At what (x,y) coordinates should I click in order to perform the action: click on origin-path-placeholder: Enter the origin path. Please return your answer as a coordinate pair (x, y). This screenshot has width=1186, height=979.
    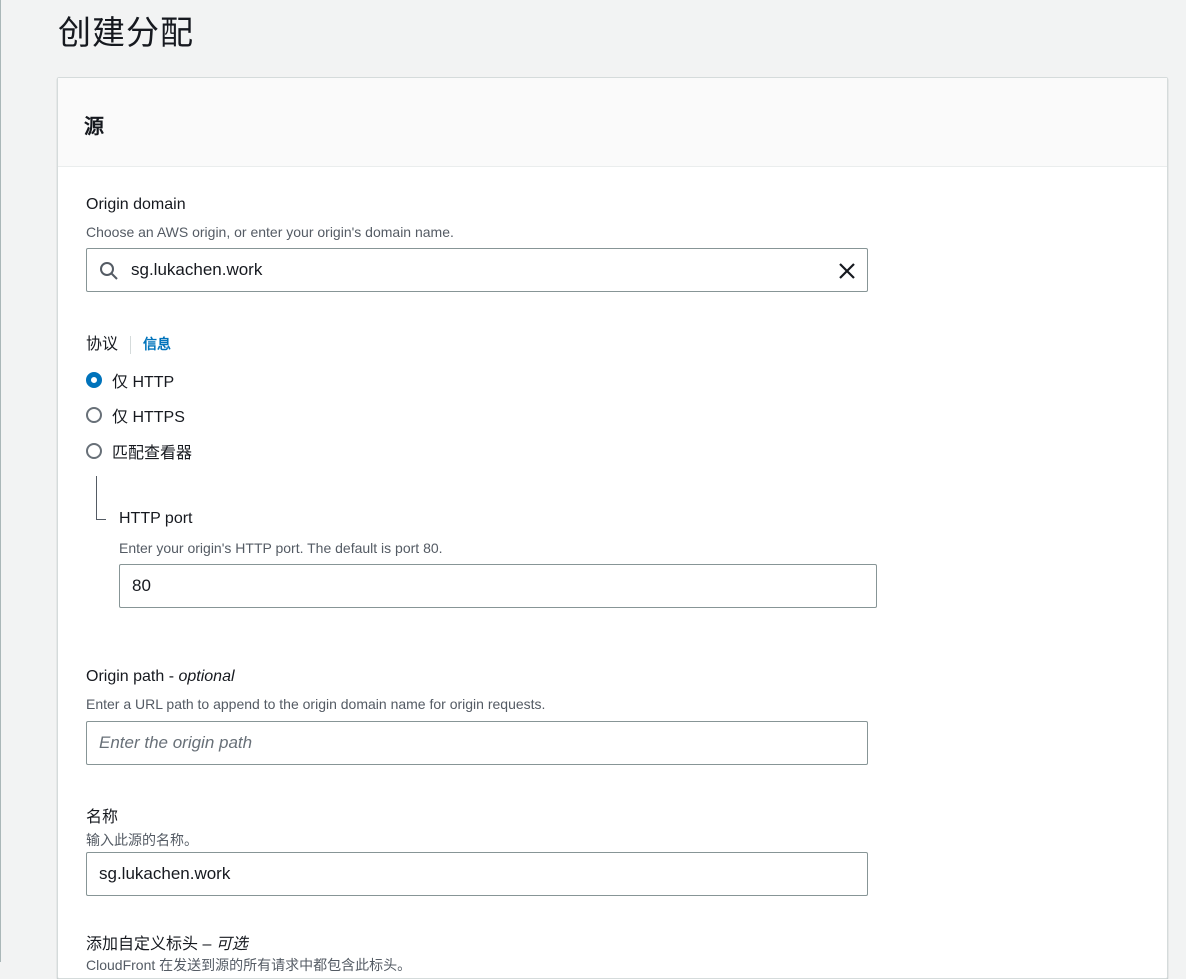
    Looking at the image, I should click on (176, 742).